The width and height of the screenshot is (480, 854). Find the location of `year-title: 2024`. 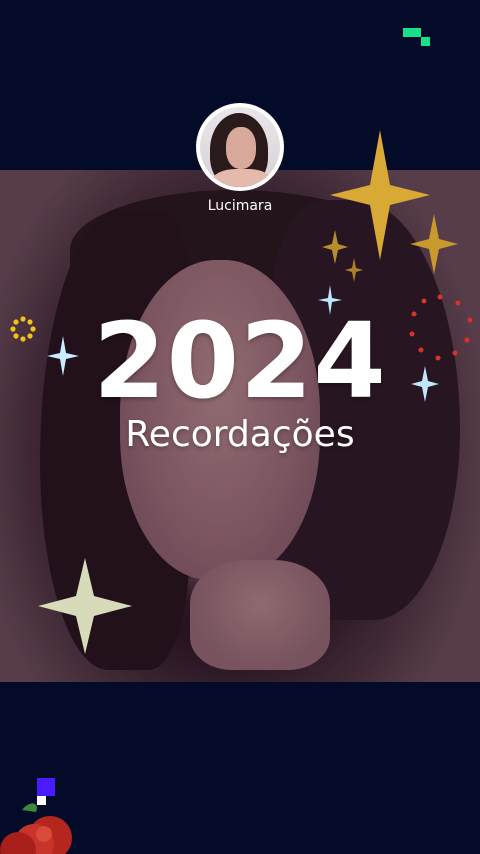

year-title: 2024 is located at coordinates (240, 361).